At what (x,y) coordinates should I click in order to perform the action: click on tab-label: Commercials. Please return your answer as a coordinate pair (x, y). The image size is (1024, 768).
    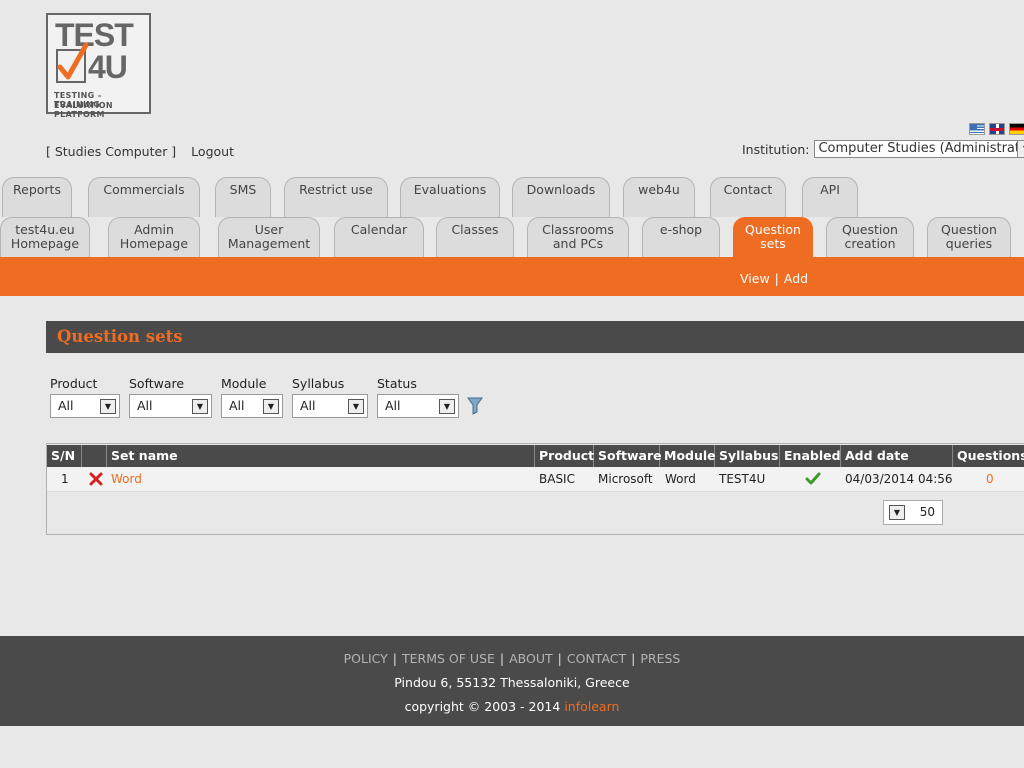
    Looking at the image, I should click on (144, 189).